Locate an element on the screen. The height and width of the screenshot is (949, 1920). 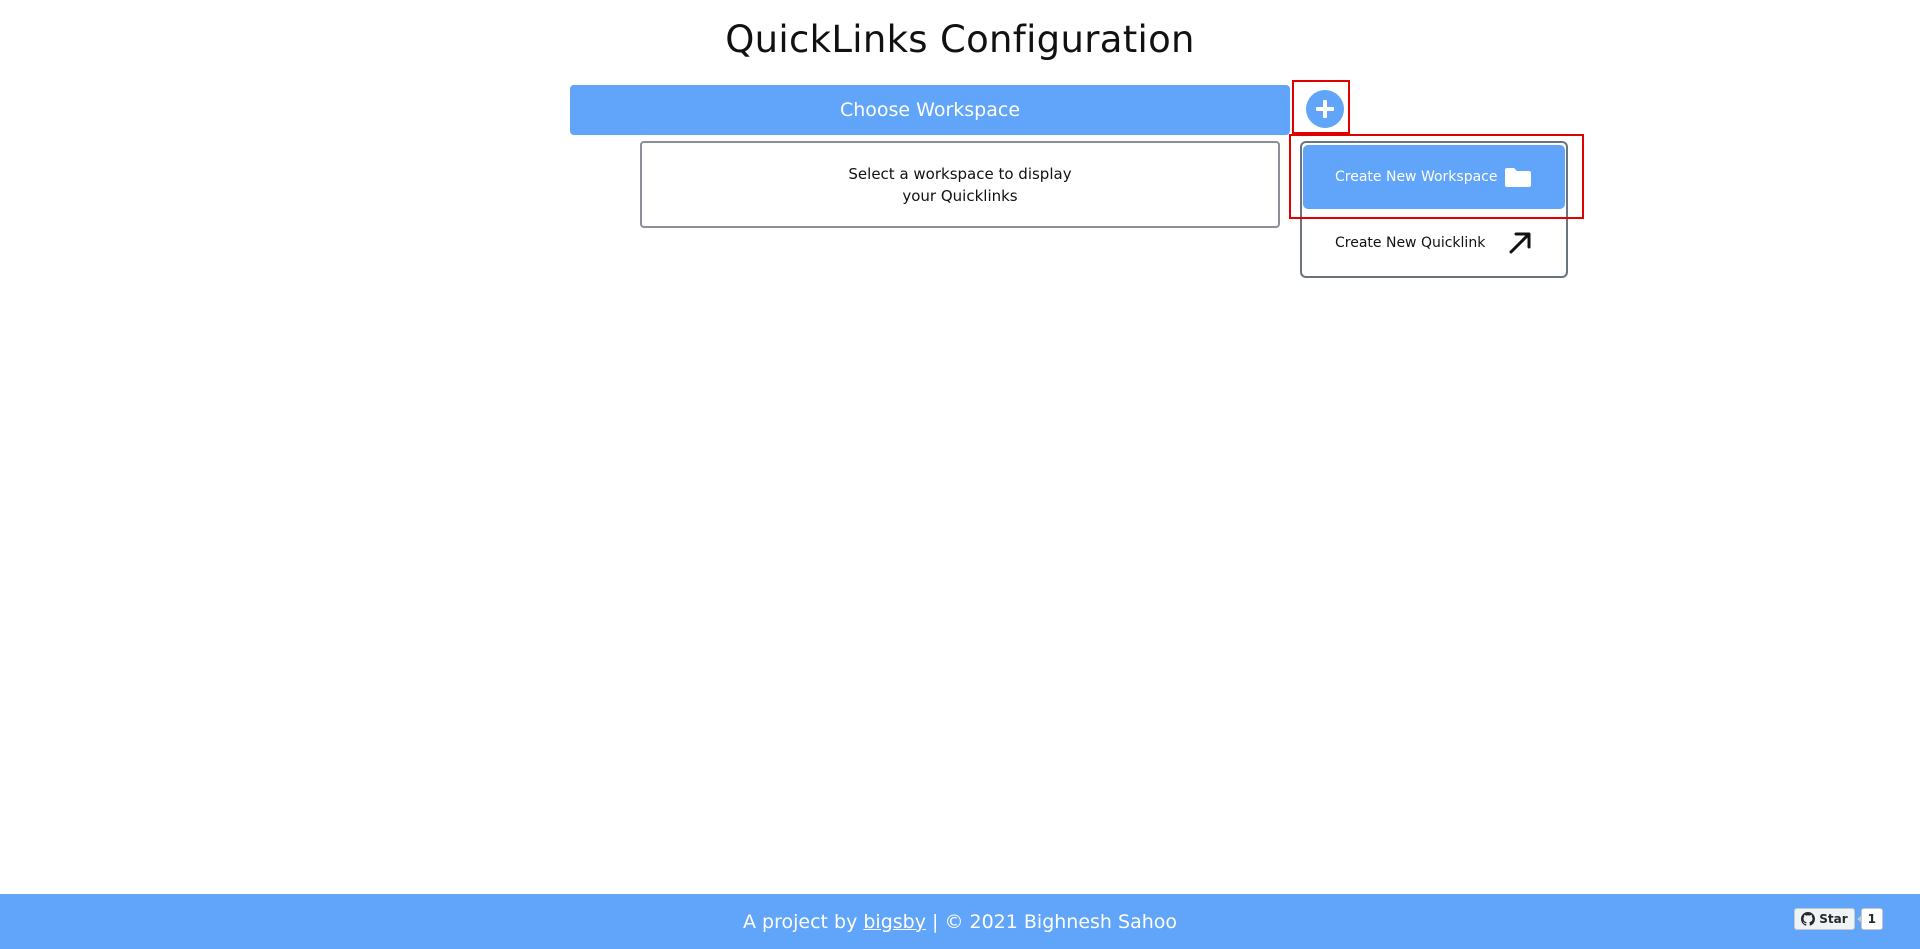
footer-prefix: A project by is located at coordinates (803, 921).